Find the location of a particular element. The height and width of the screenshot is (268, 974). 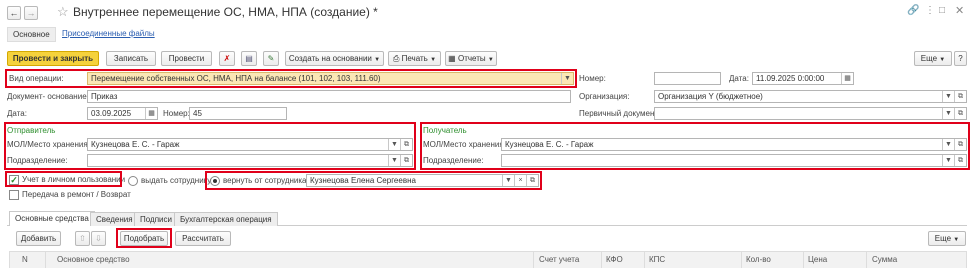

col-kfo: КФО is located at coordinates (614, 260).